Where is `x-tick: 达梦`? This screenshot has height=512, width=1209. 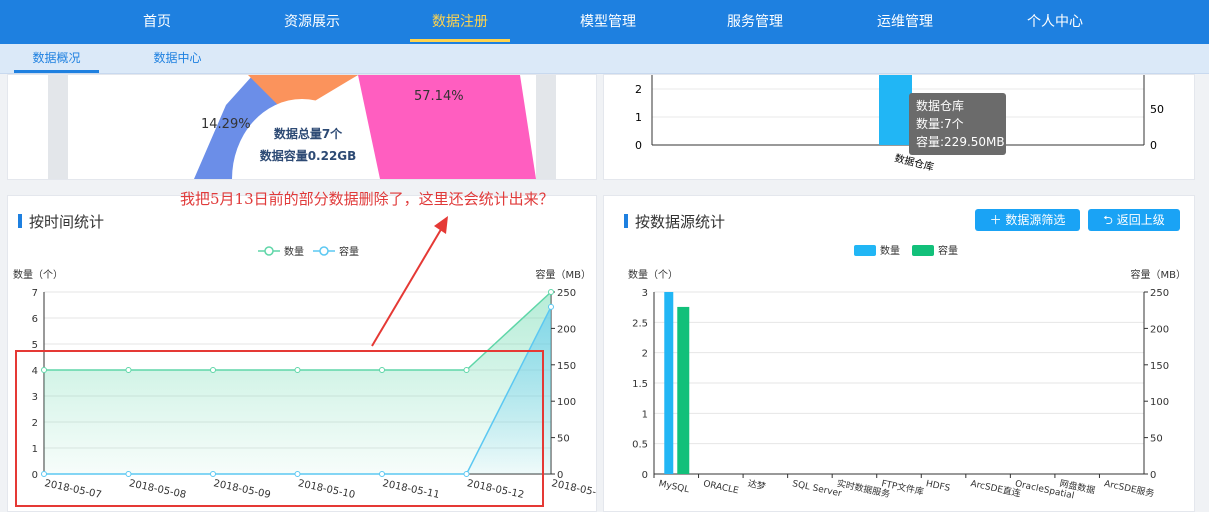 x-tick: 达梦 is located at coordinates (757, 484).